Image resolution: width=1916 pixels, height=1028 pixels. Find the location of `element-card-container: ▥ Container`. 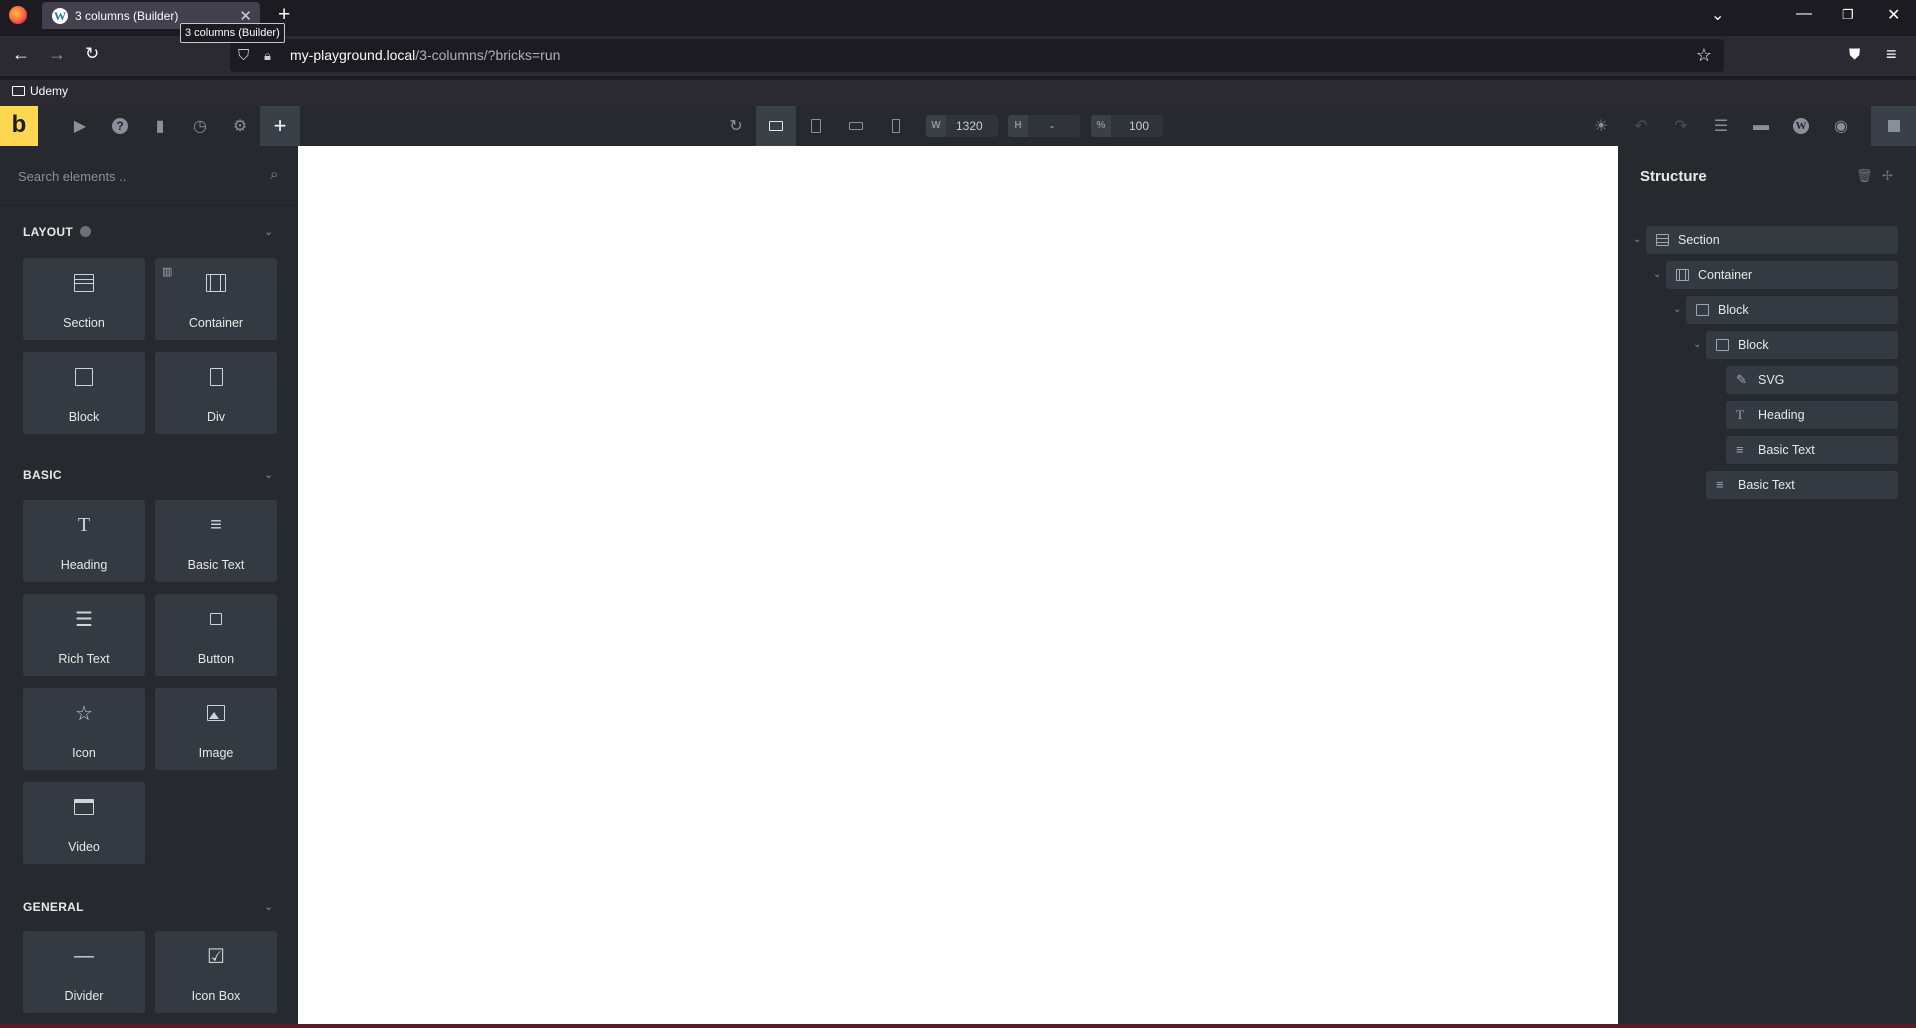

element-card-container: ▥ Container is located at coordinates (216, 299).